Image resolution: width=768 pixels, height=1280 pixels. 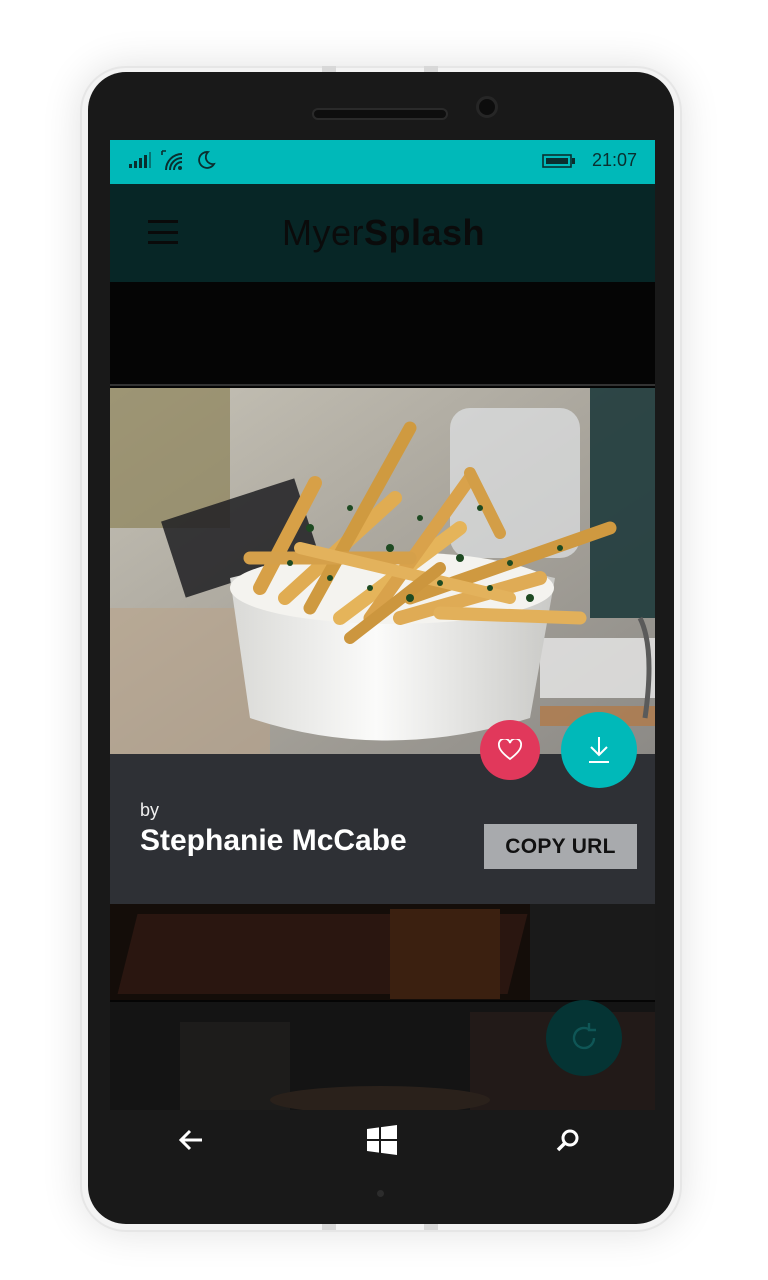 What do you see at coordinates (140, 160) in the screenshot?
I see `signal-icon` at bounding box center [140, 160].